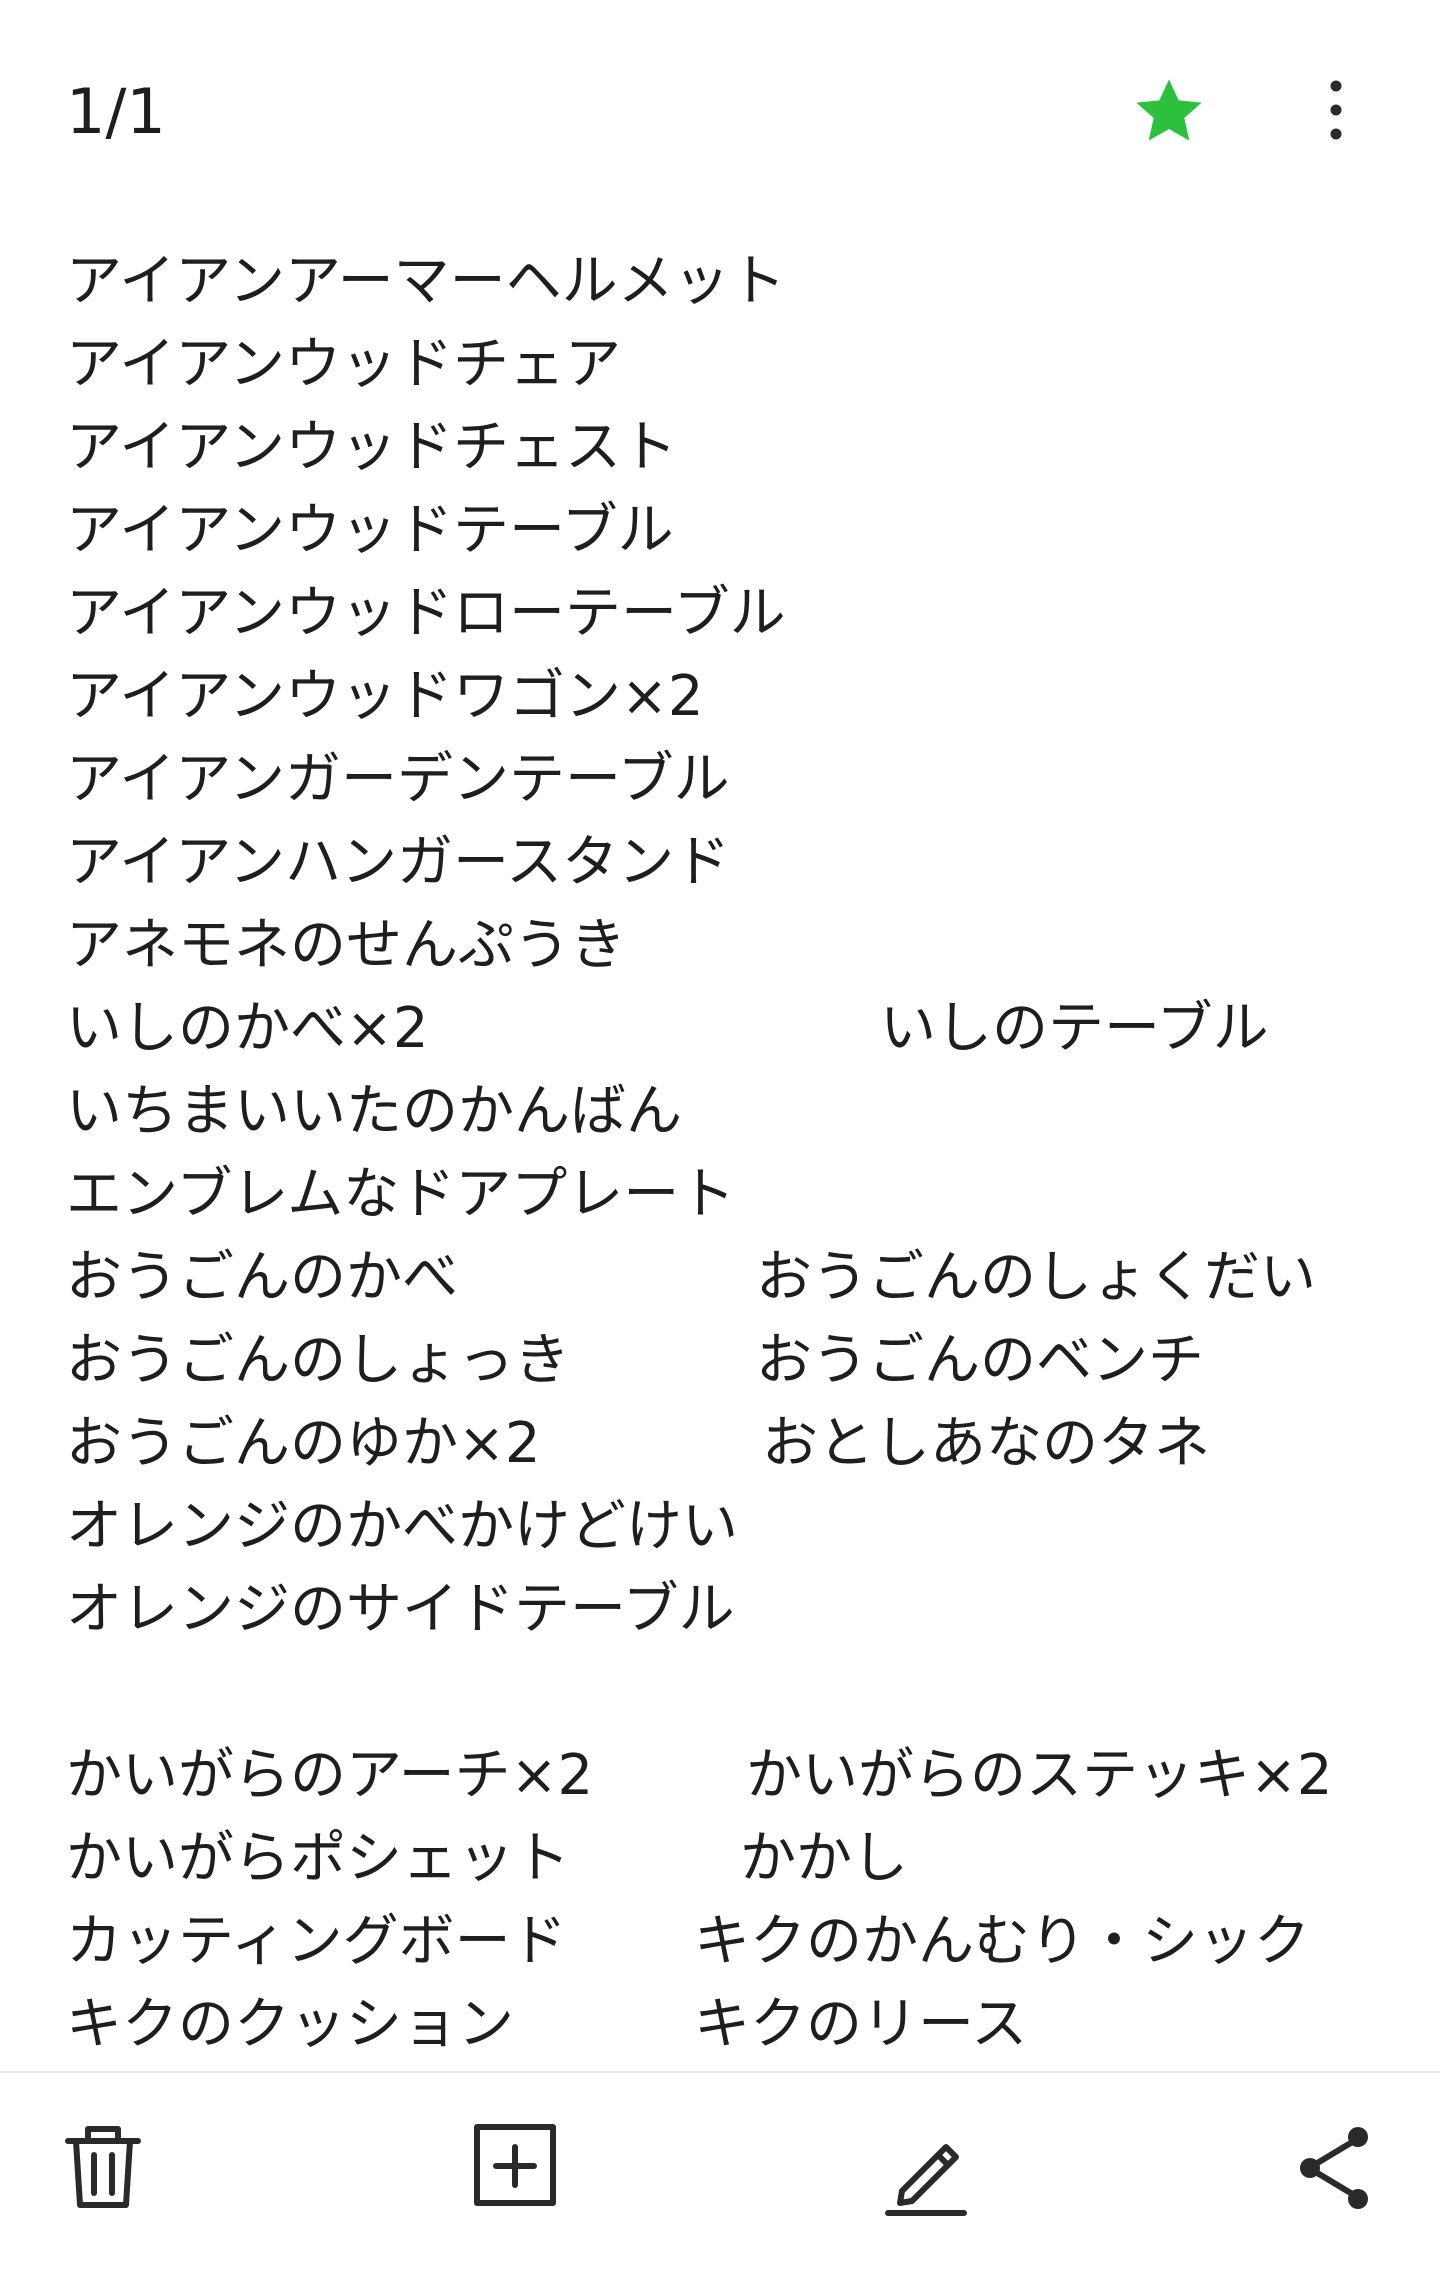 This screenshot has height=2272, width=1440. What do you see at coordinates (316, 1941) in the screenshot?
I see `note-line-text: カッティングボード` at bounding box center [316, 1941].